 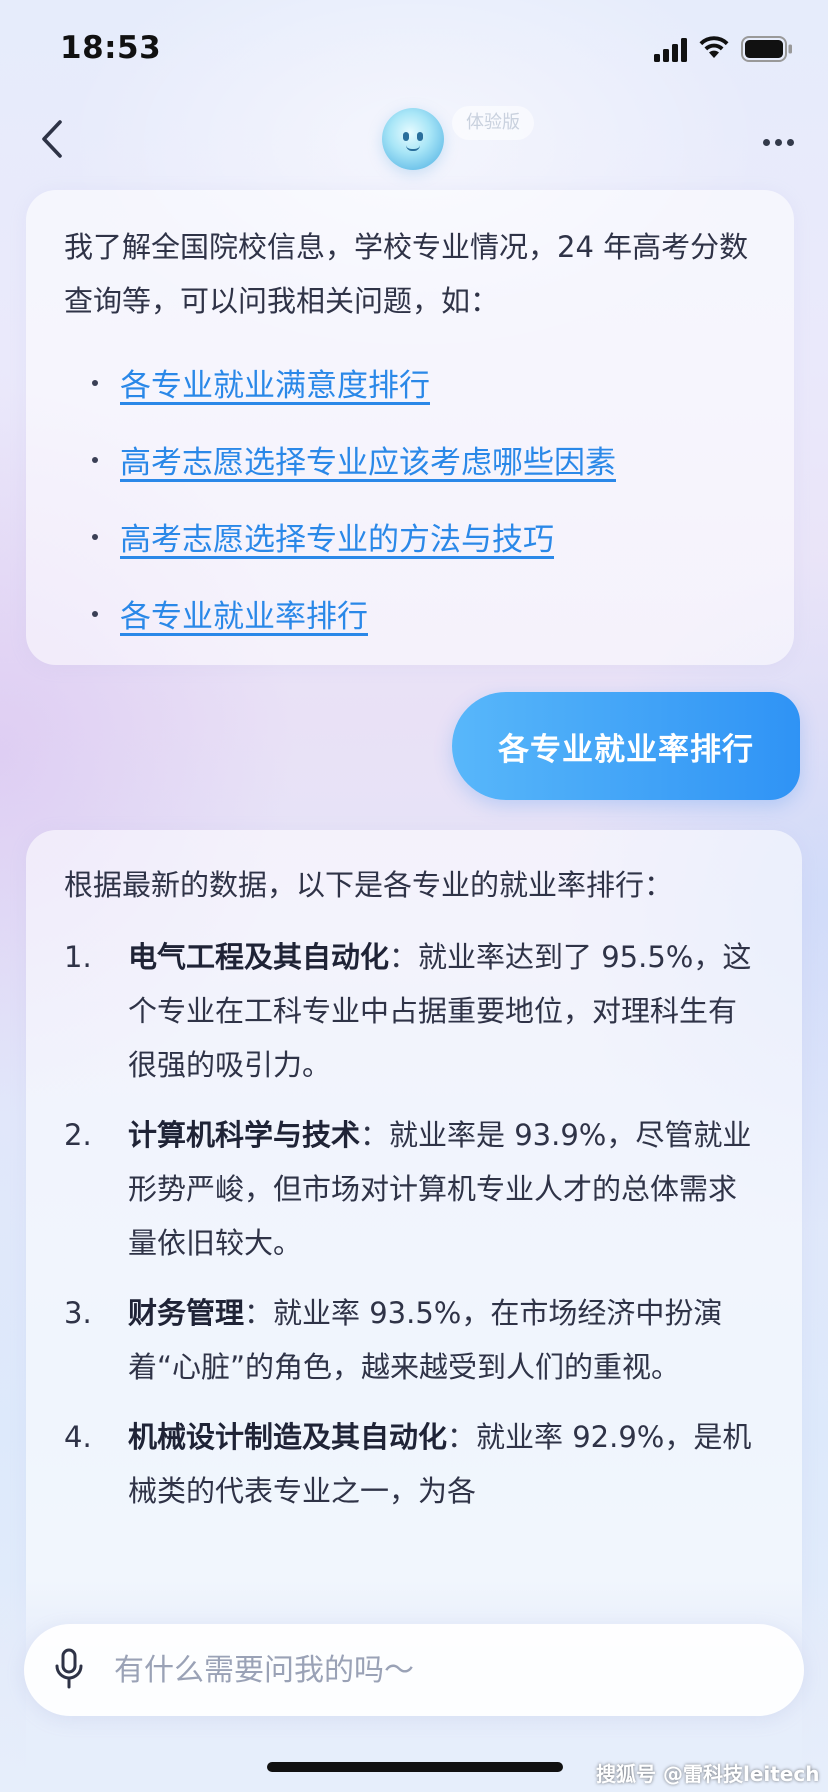 I want to click on suggestion-item: 高考志愿选择专业的方法与技巧, so click(x=411, y=536).